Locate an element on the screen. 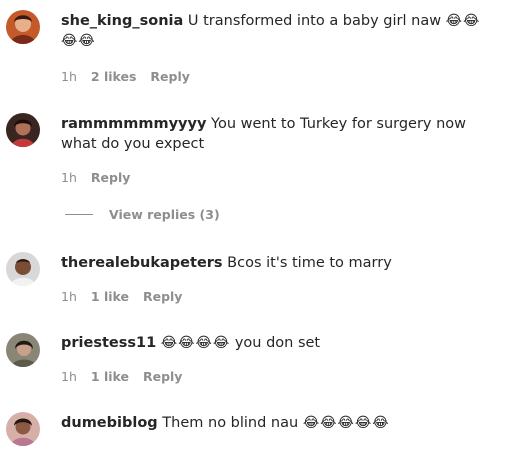 The width and height of the screenshot is (515, 453). comment-username: she_king_sonia is located at coordinates (122, 21).